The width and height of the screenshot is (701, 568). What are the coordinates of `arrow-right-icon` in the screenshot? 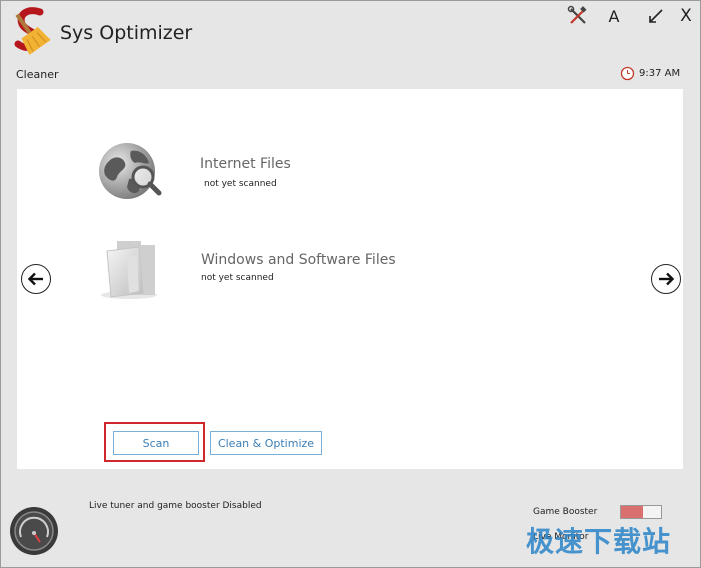 It's located at (667, 279).